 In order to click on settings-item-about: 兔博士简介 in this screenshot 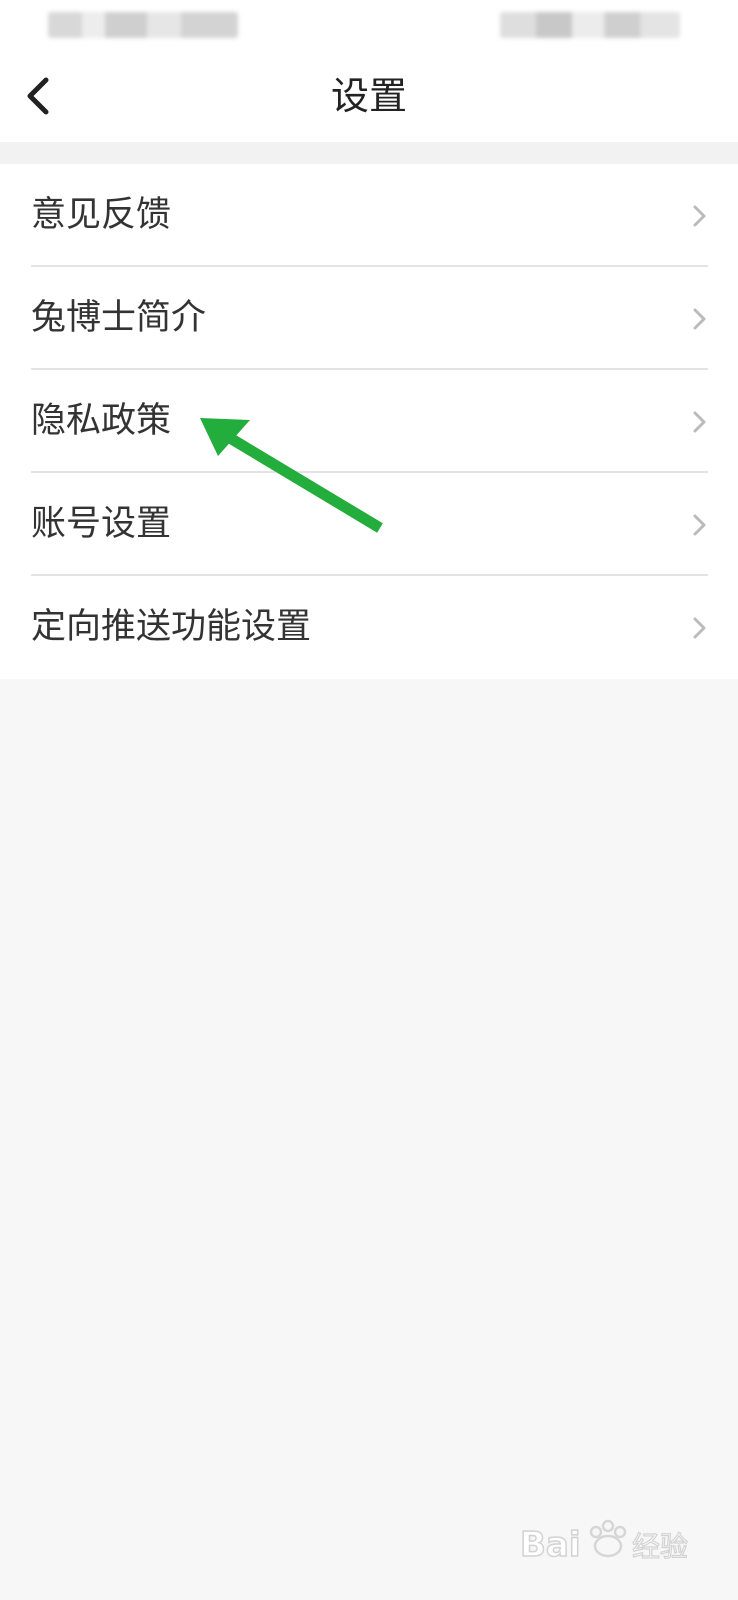, I will do `click(369, 318)`.